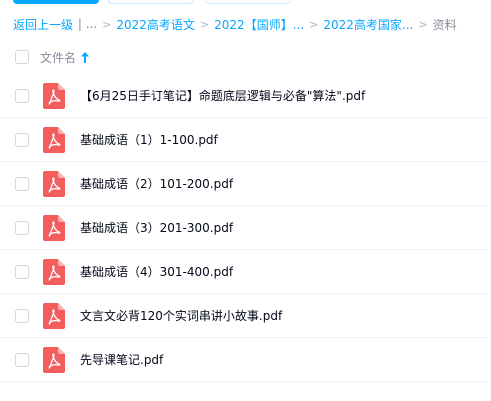 This screenshot has height=401, width=491. I want to click on tertiary-action-button, so click(248, 2).